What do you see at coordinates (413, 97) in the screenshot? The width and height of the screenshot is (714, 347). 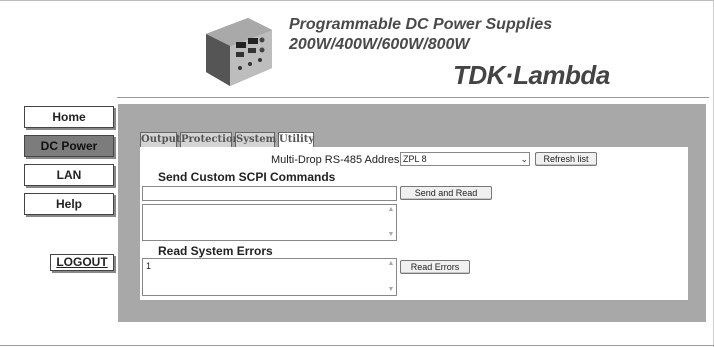 I see `header-divider` at bounding box center [413, 97].